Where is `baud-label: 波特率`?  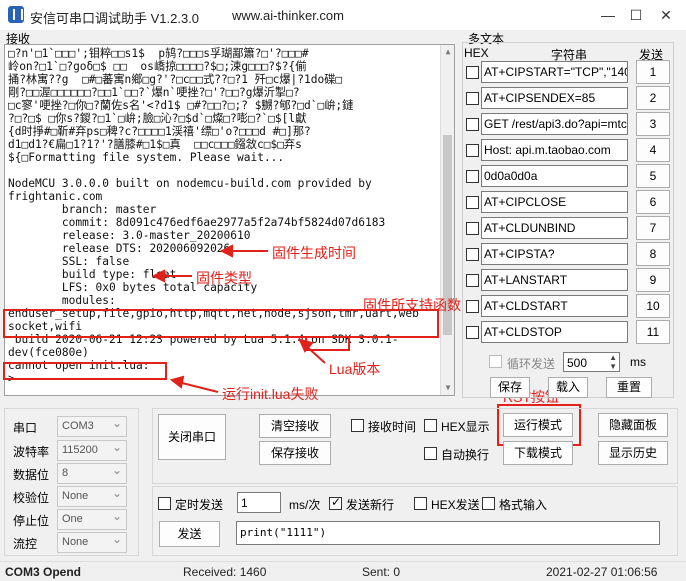
baud-label: 波特率 is located at coordinates (31, 452).